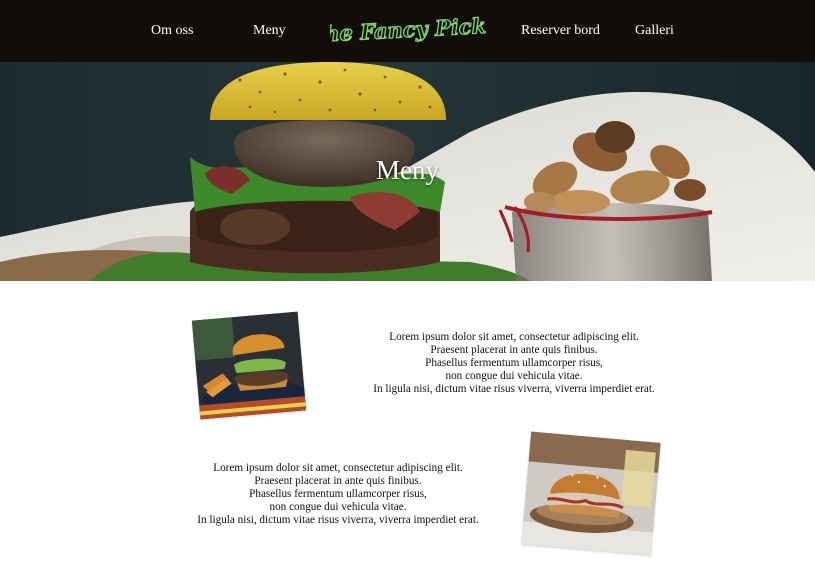  I want to click on logo: The Fancy Pickle, so click(408, 30).